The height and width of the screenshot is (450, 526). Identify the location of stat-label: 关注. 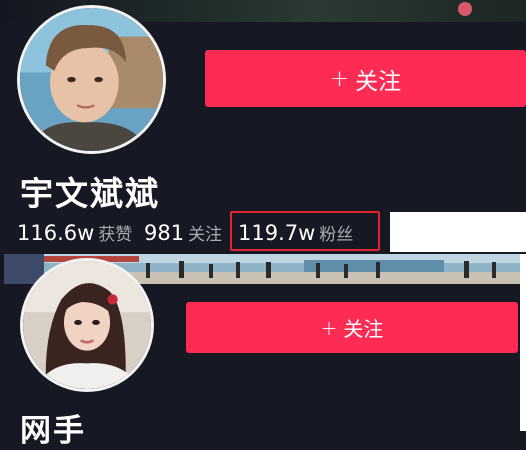
(205, 235).